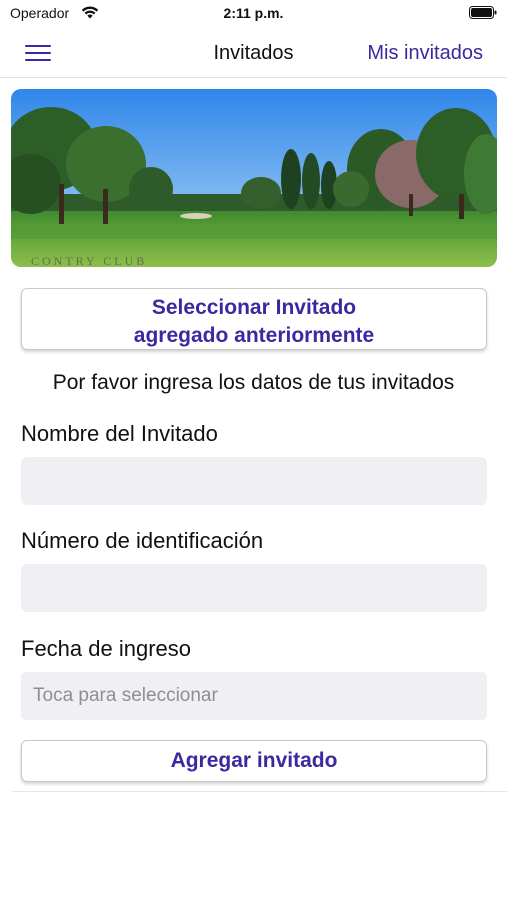 The image size is (507, 900). I want to click on select-button-line1: Seleccionar Invitado, so click(254, 307).